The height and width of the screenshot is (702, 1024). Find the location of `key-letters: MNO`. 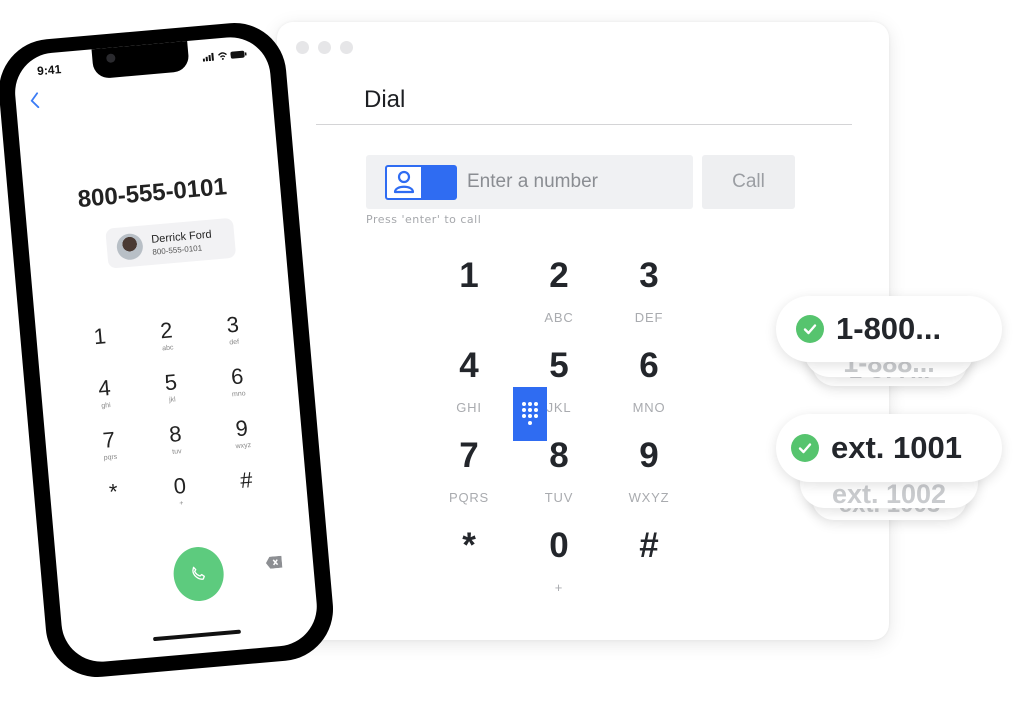

key-letters: MNO is located at coordinates (649, 407).